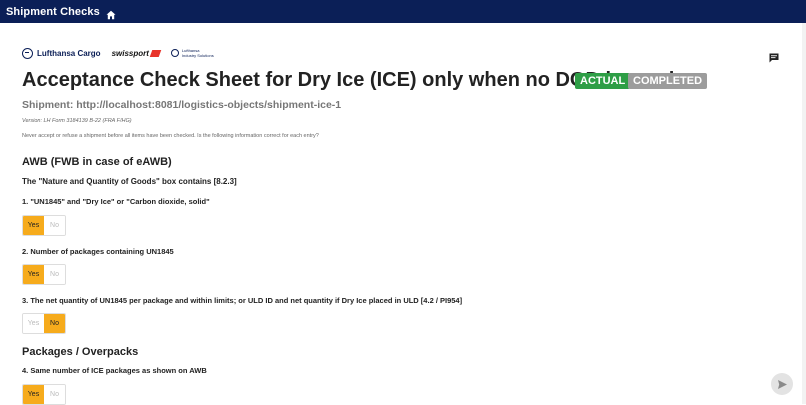 Image resolution: width=806 pixels, height=405 pixels. Describe the element at coordinates (53, 11) in the screenshot. I see `app-title: Shipment Checks` at that location.